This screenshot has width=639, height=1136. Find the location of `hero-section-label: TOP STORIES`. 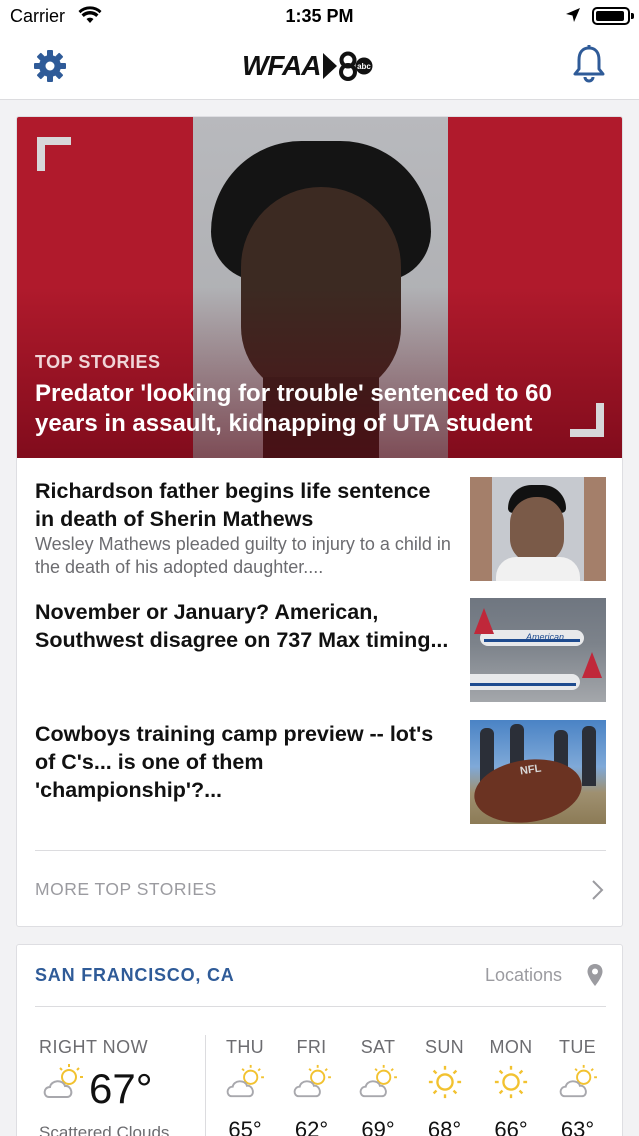

hero-section-label: TOP STORIES is located at coordinates (98, 362).